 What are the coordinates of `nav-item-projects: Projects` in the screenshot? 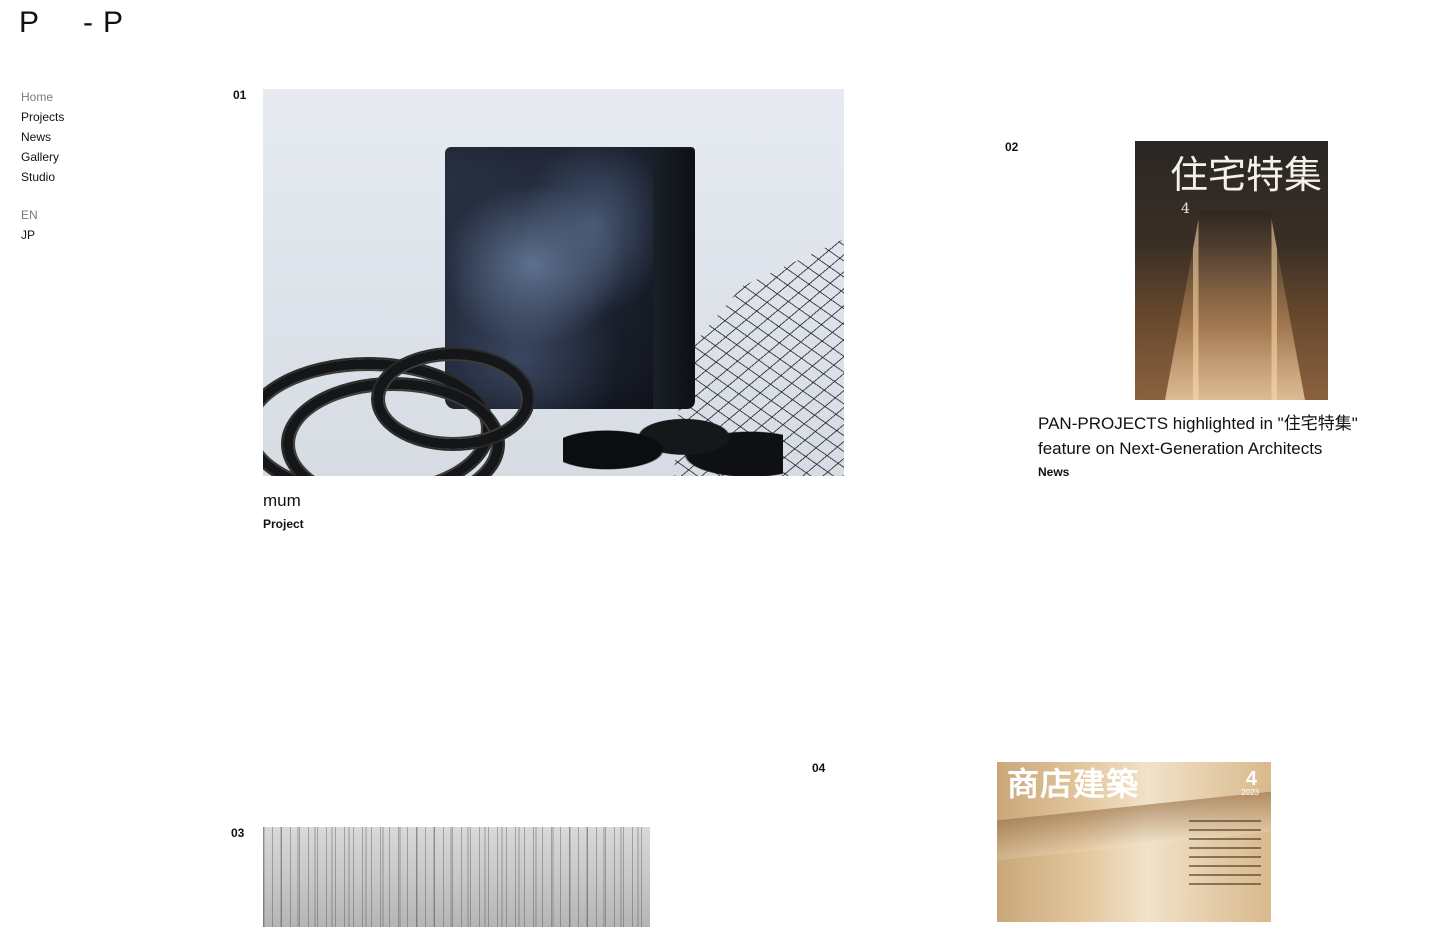 It's located at (42, 117).